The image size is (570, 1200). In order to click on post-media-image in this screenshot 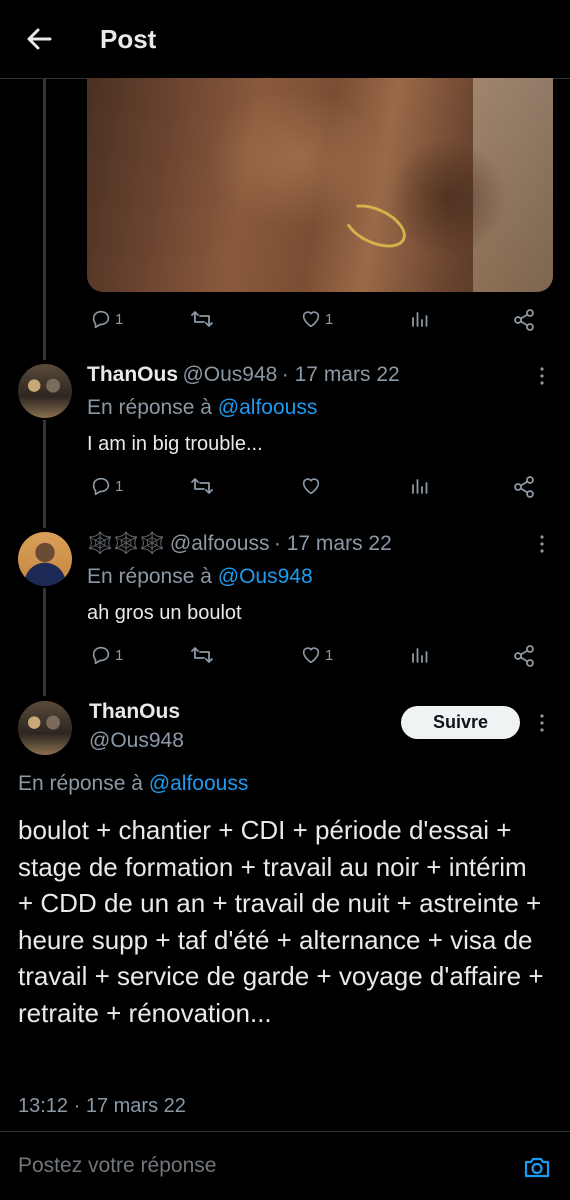, I will do `click(320, 185)`.